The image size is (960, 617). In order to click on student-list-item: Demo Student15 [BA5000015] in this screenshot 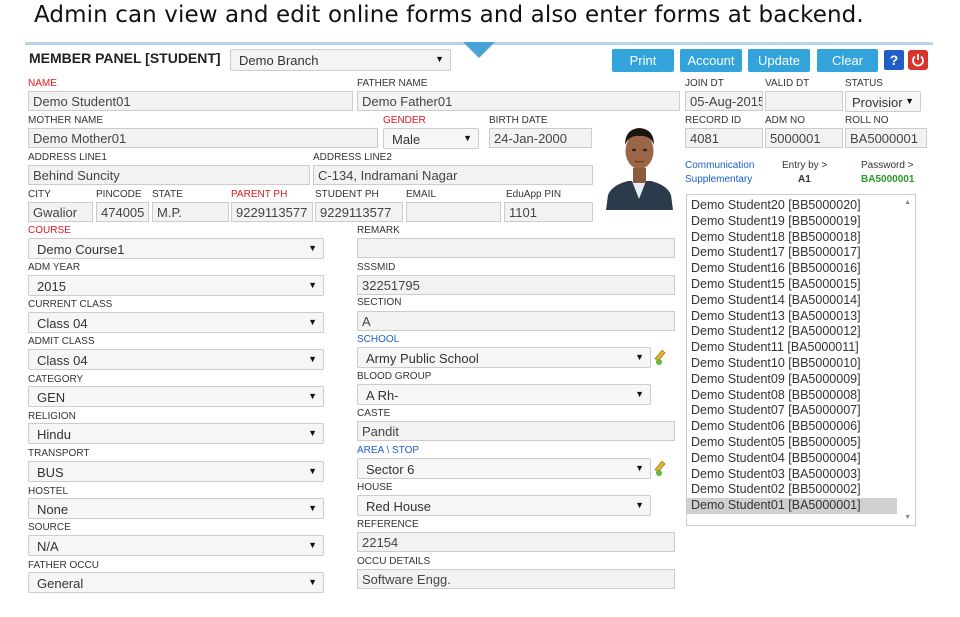, I will do `click(792, 285)`.